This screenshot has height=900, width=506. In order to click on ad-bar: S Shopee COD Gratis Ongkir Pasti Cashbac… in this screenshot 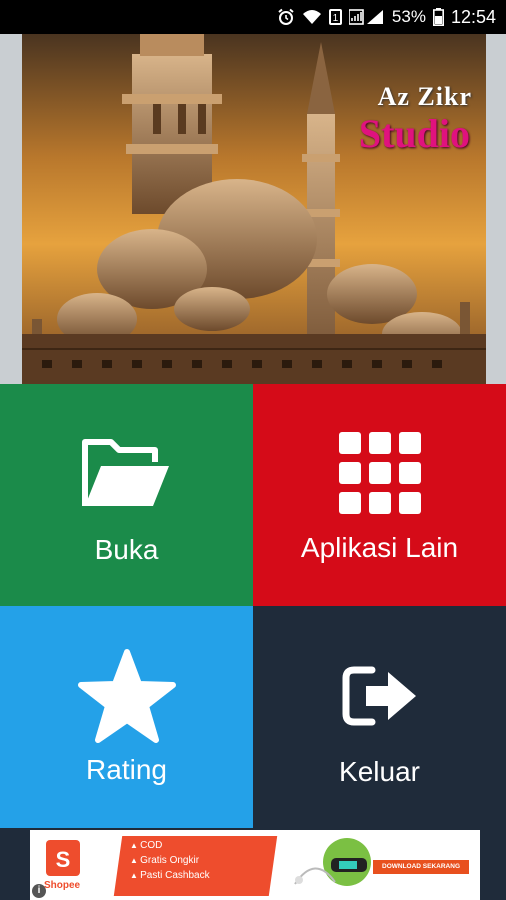, I will do `click(253, 864)`.